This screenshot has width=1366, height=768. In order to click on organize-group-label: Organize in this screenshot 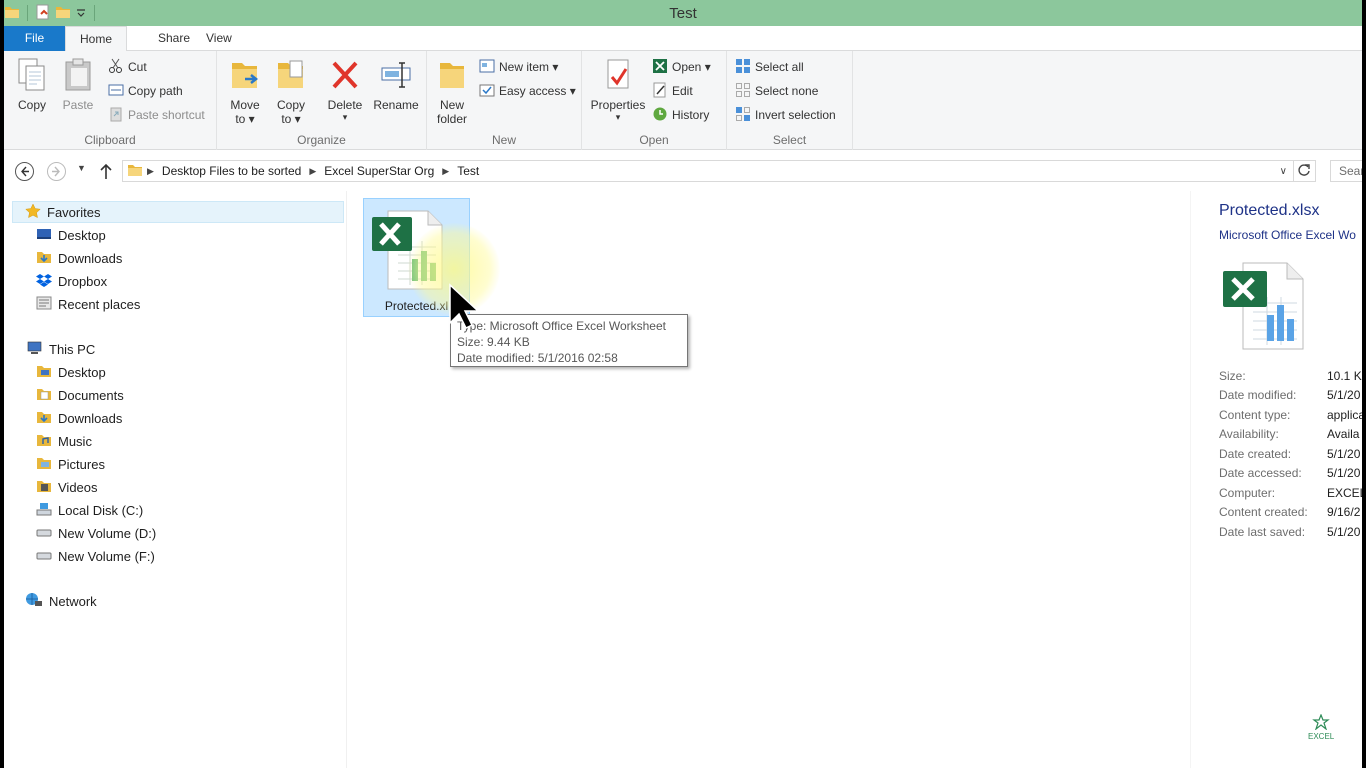, I will do `click(321, 140)`.